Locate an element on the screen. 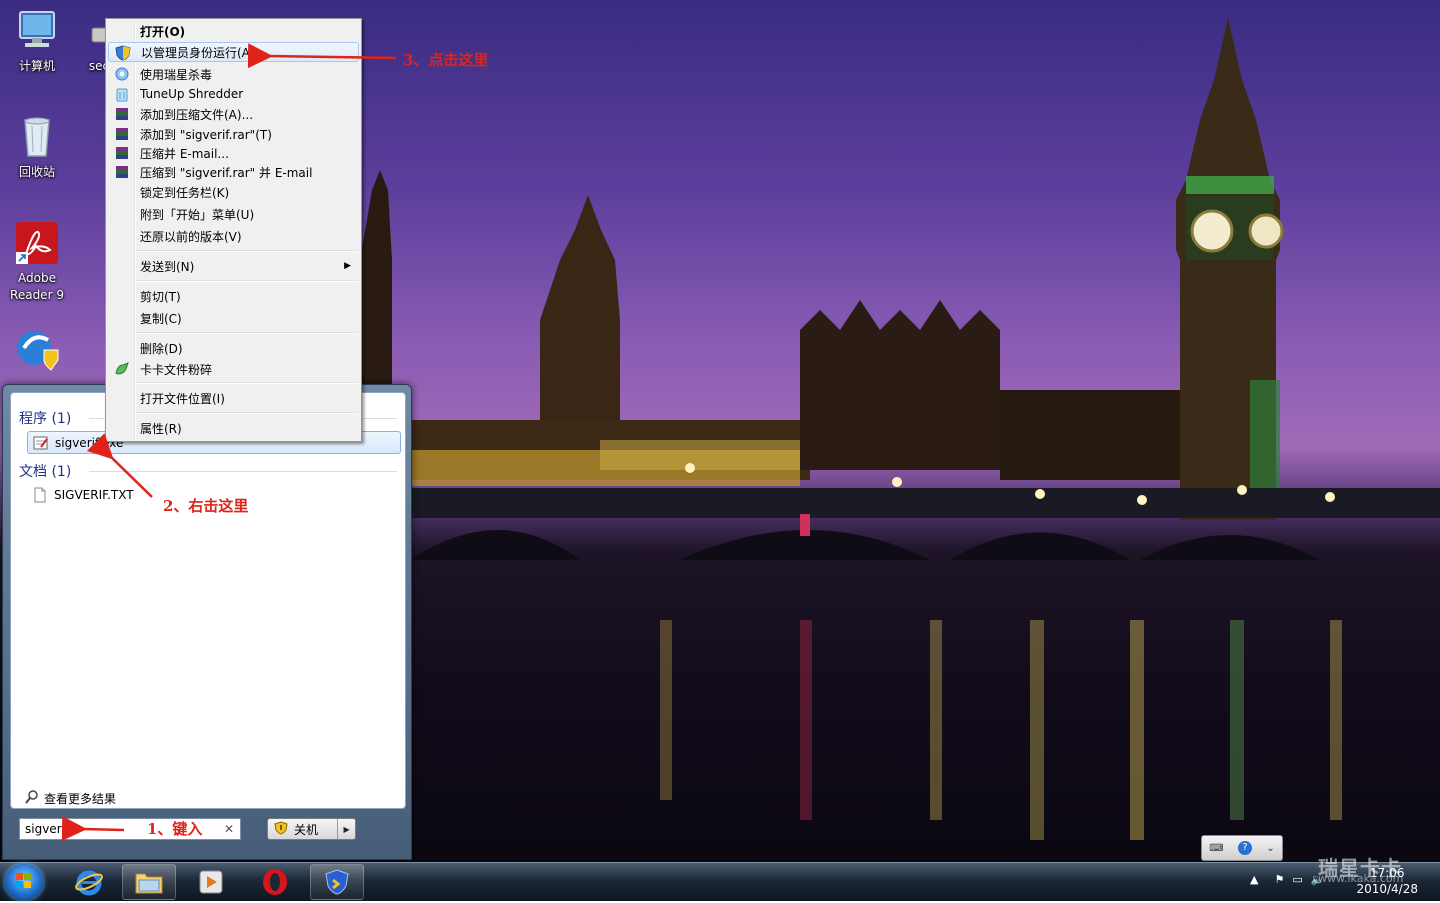 Image resolution: width=1440 pixels, height=903 pixels. menu-item-open-file-location: 打开文件位置(I) is located at coordinates (233, 398).